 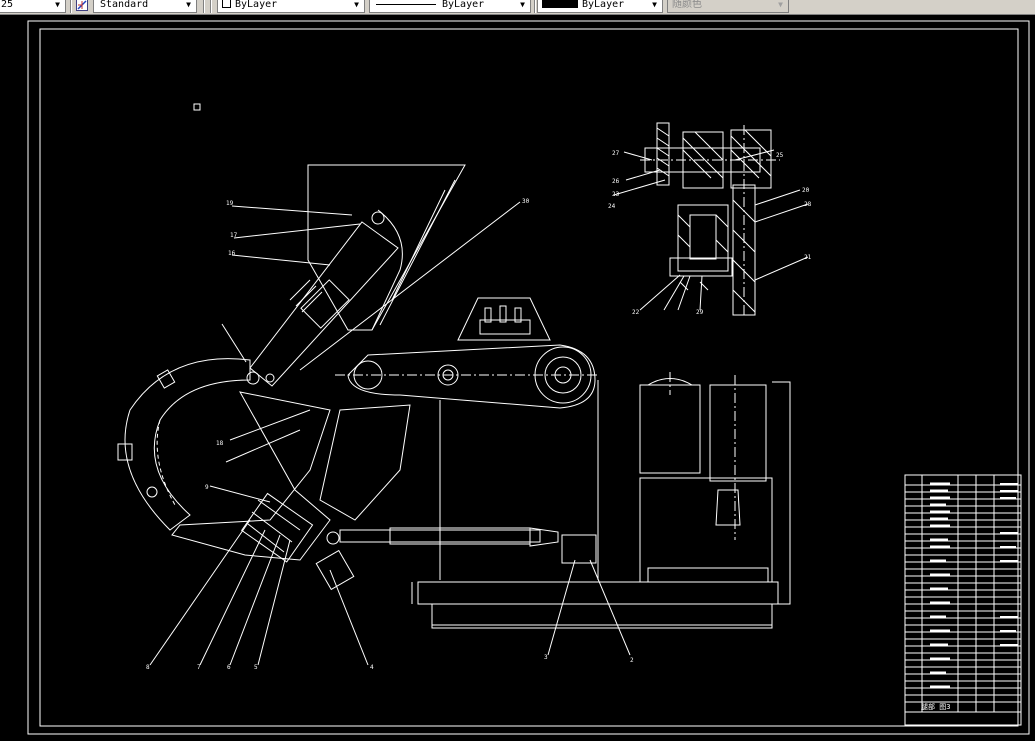 I want to click on part-label: 28, so click(x=808, y=204).